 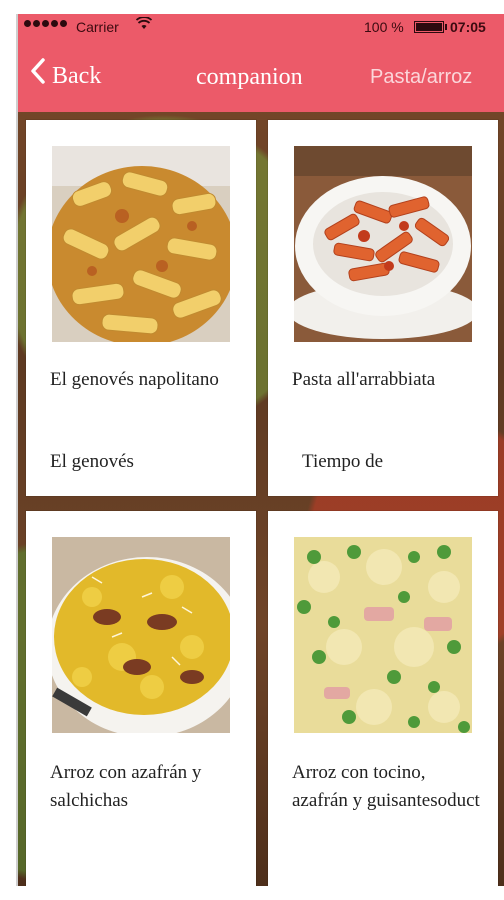 I want to click on nav-row: Back companion Pasta/arroz, so click(x=261, y=78).